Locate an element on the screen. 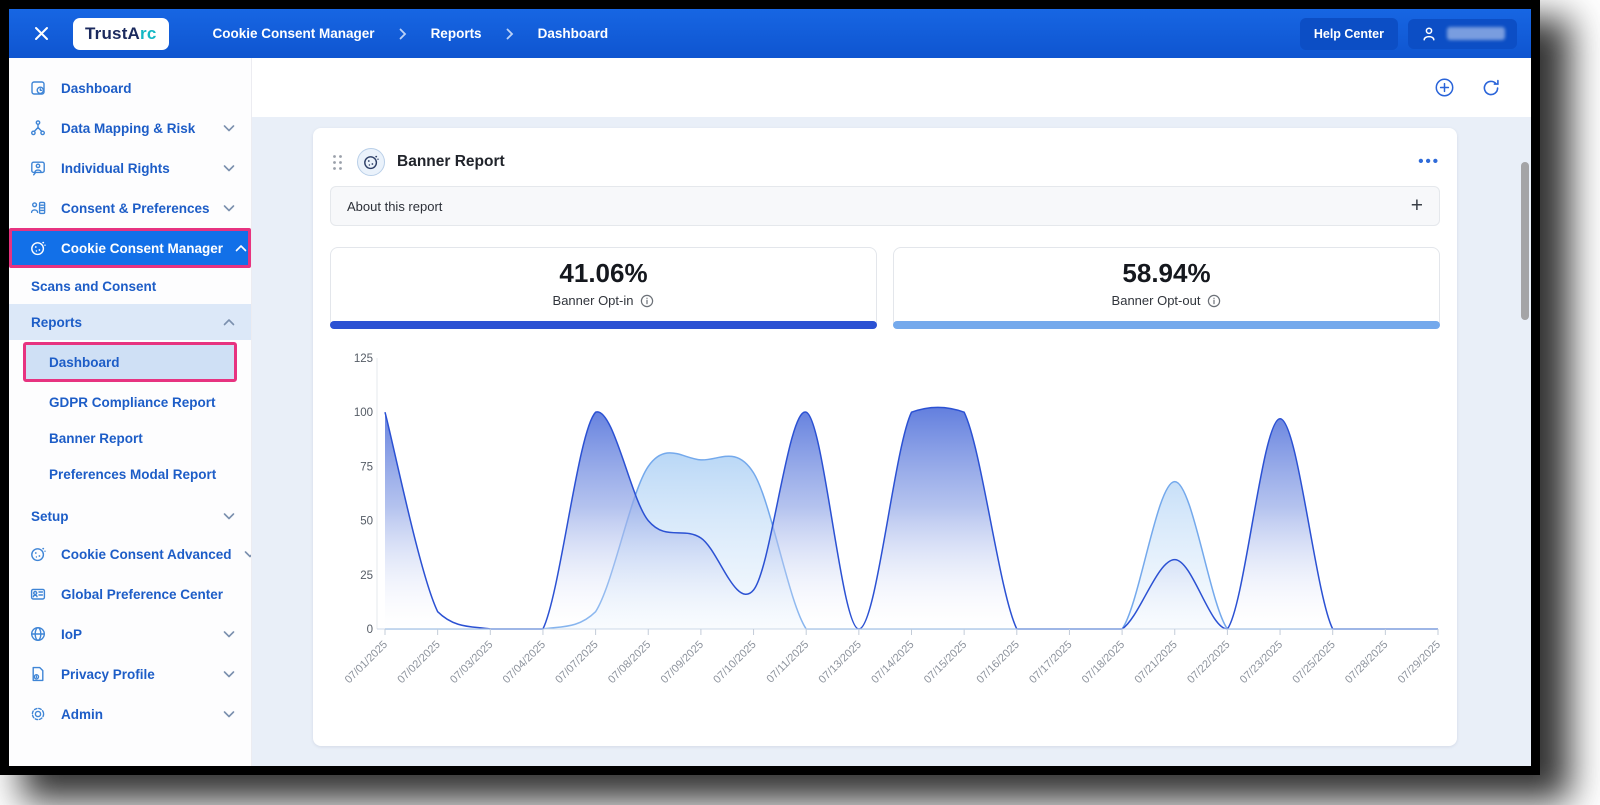 Image resolution: width=1600 pixels, height=805 pixels. x-axis-date-label: 07/29/2025 is located at coordinates (1418, 662).